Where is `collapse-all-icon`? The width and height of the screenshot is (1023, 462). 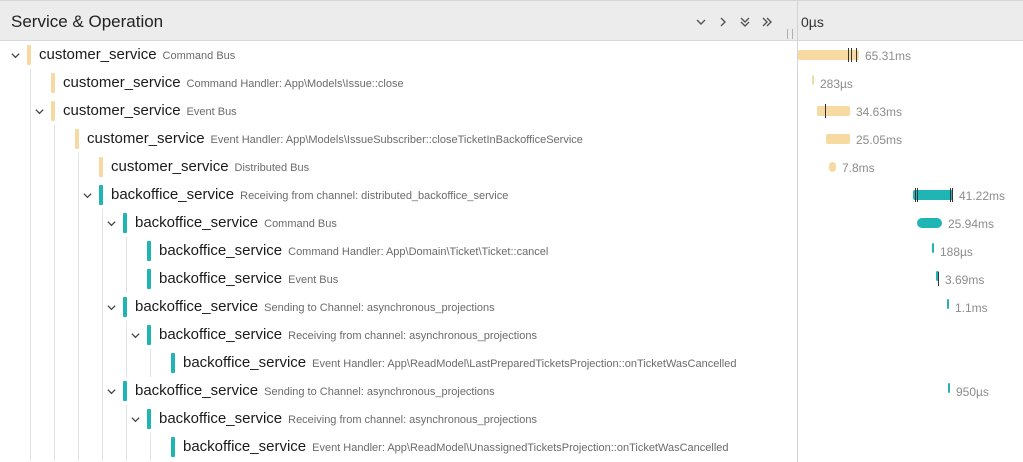 collapse-all-icon is located at coordinates (767, 22).